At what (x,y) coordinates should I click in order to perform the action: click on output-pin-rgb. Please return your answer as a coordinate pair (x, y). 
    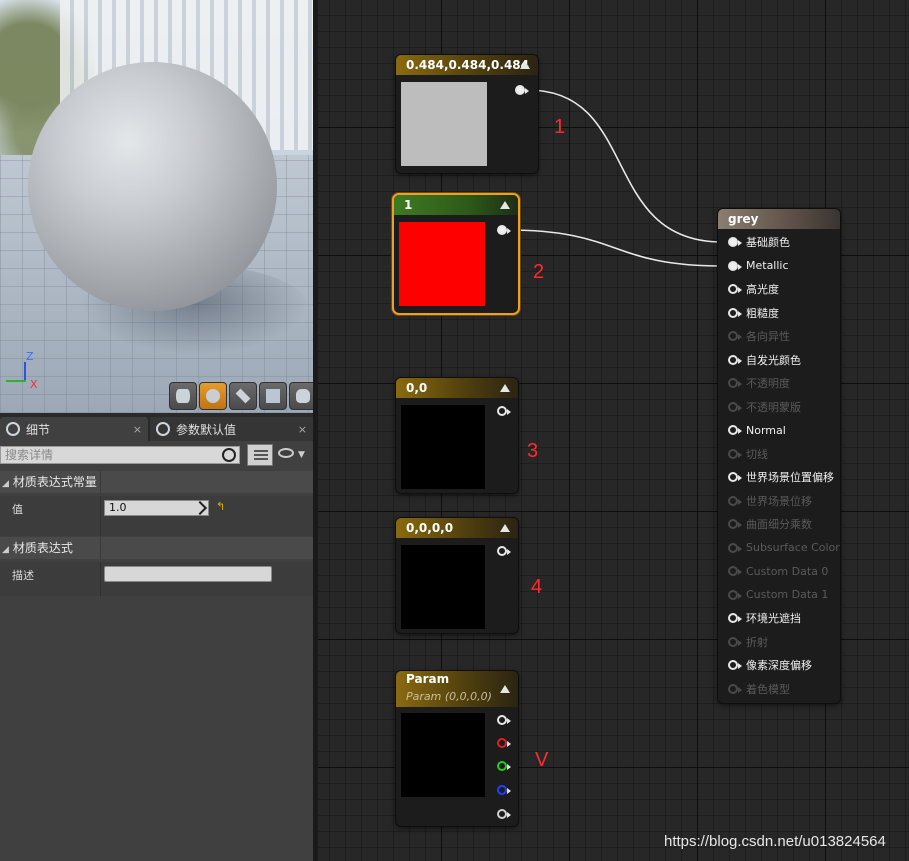
    Looking at the image, I should click on (504, 720).